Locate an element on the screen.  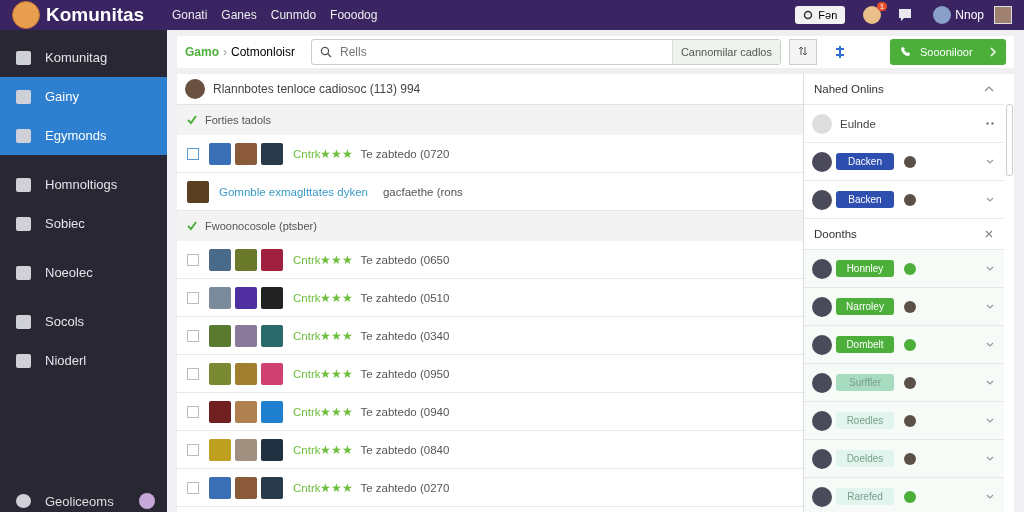
search-button: Fən is located at coordinates (820, 15).